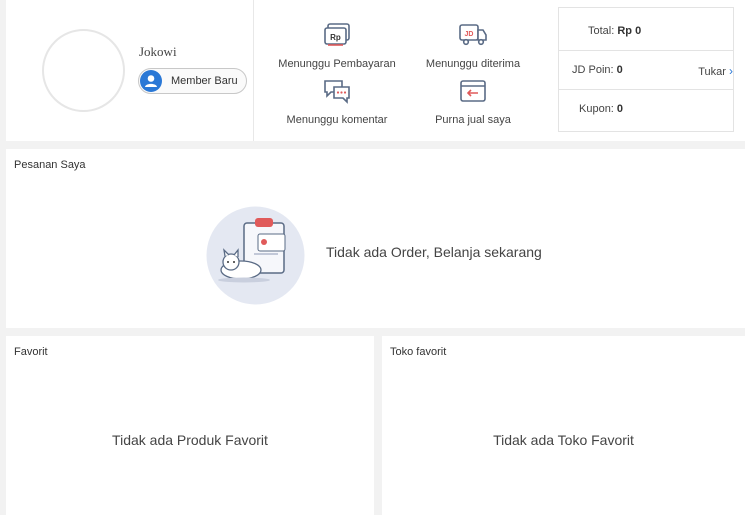  I want to click on empty-favorites-message: Tidak ada Produk Favorit, so click(190, 440).